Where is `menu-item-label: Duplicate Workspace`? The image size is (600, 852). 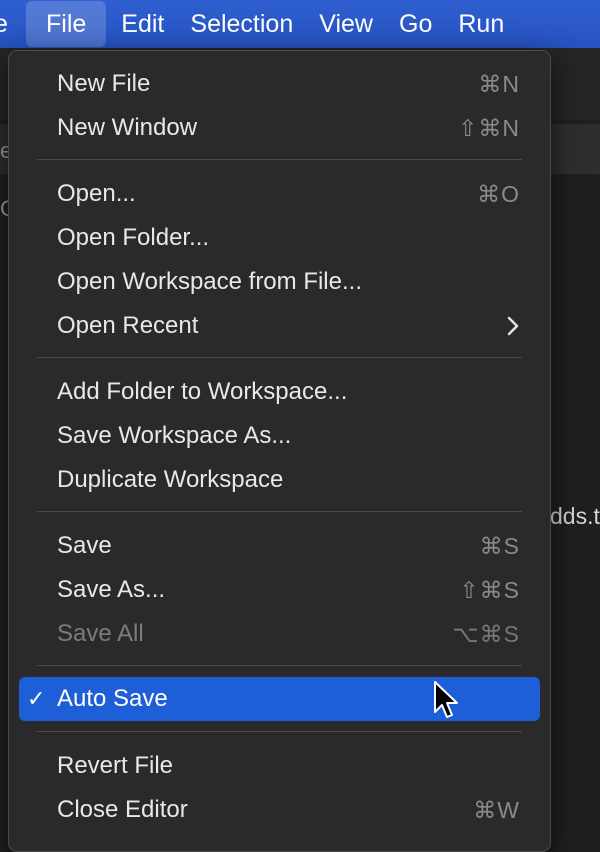
menu-item-label: Duplicate Workspace is located at coordinates (170, 479).